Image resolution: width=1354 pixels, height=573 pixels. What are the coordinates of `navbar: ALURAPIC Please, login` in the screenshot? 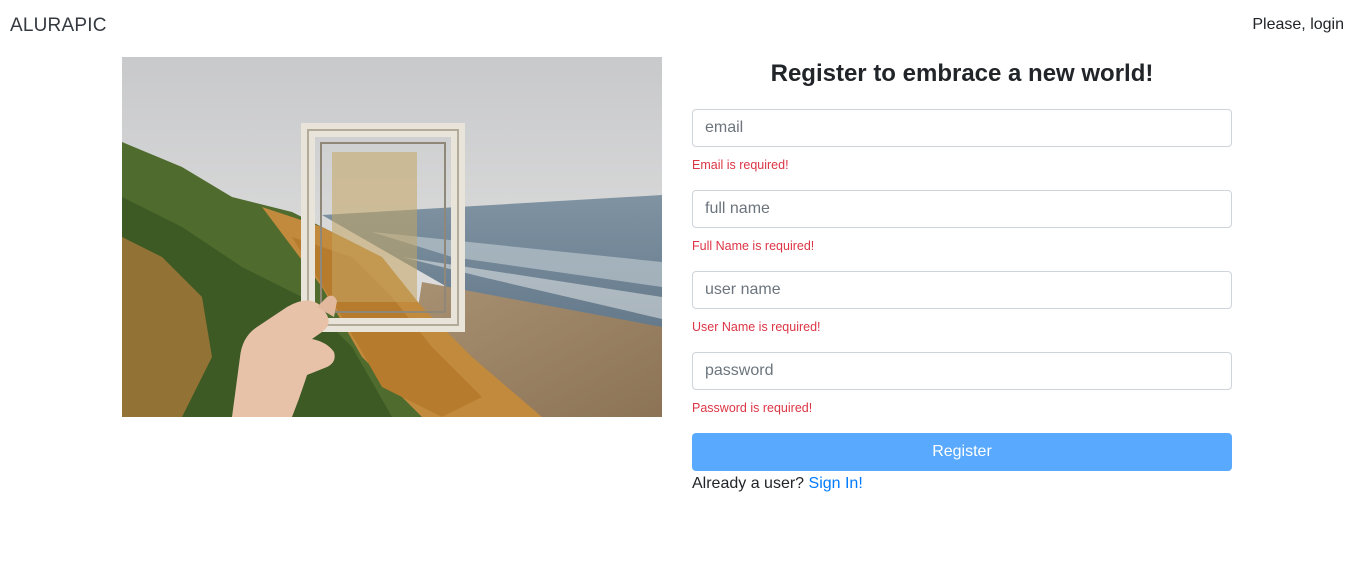 It's located at (677, 26).